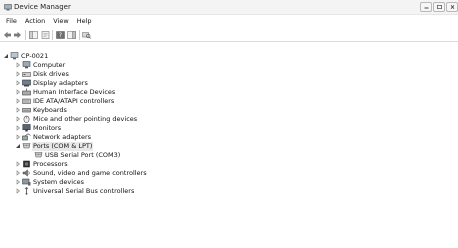  I want to click on menu-action: Action, so click(36, 21).